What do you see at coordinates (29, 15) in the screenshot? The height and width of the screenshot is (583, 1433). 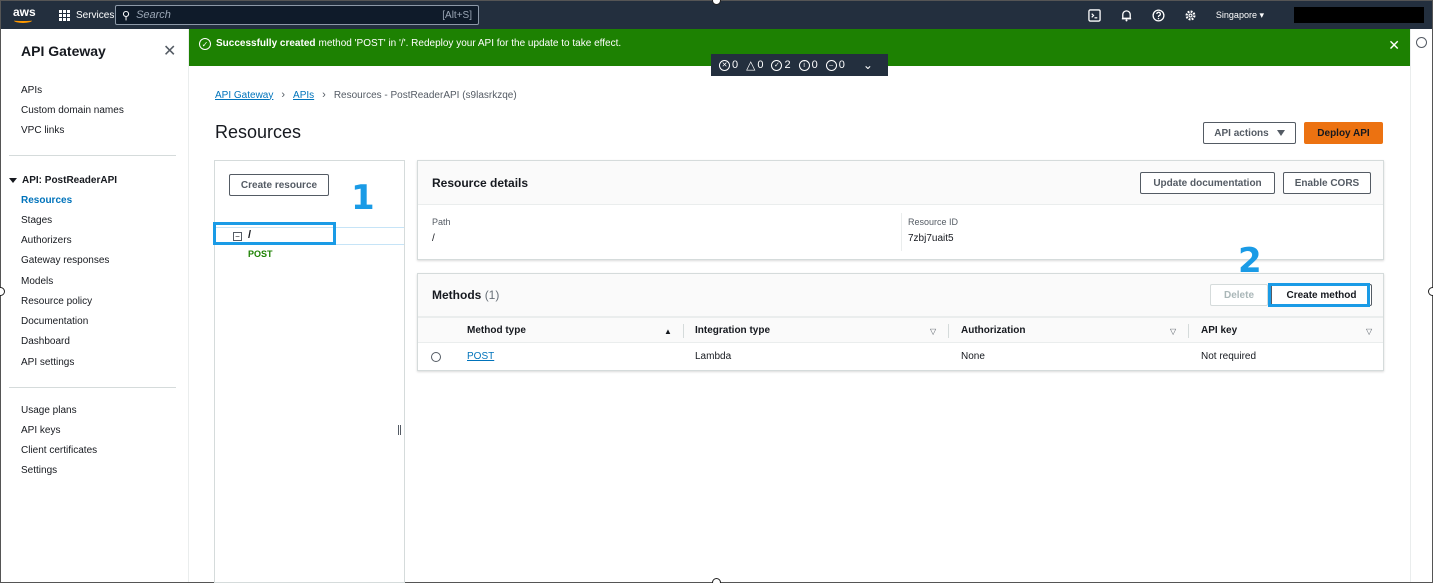 I see `aws-logo: aws` at bounding box center [29, 15].